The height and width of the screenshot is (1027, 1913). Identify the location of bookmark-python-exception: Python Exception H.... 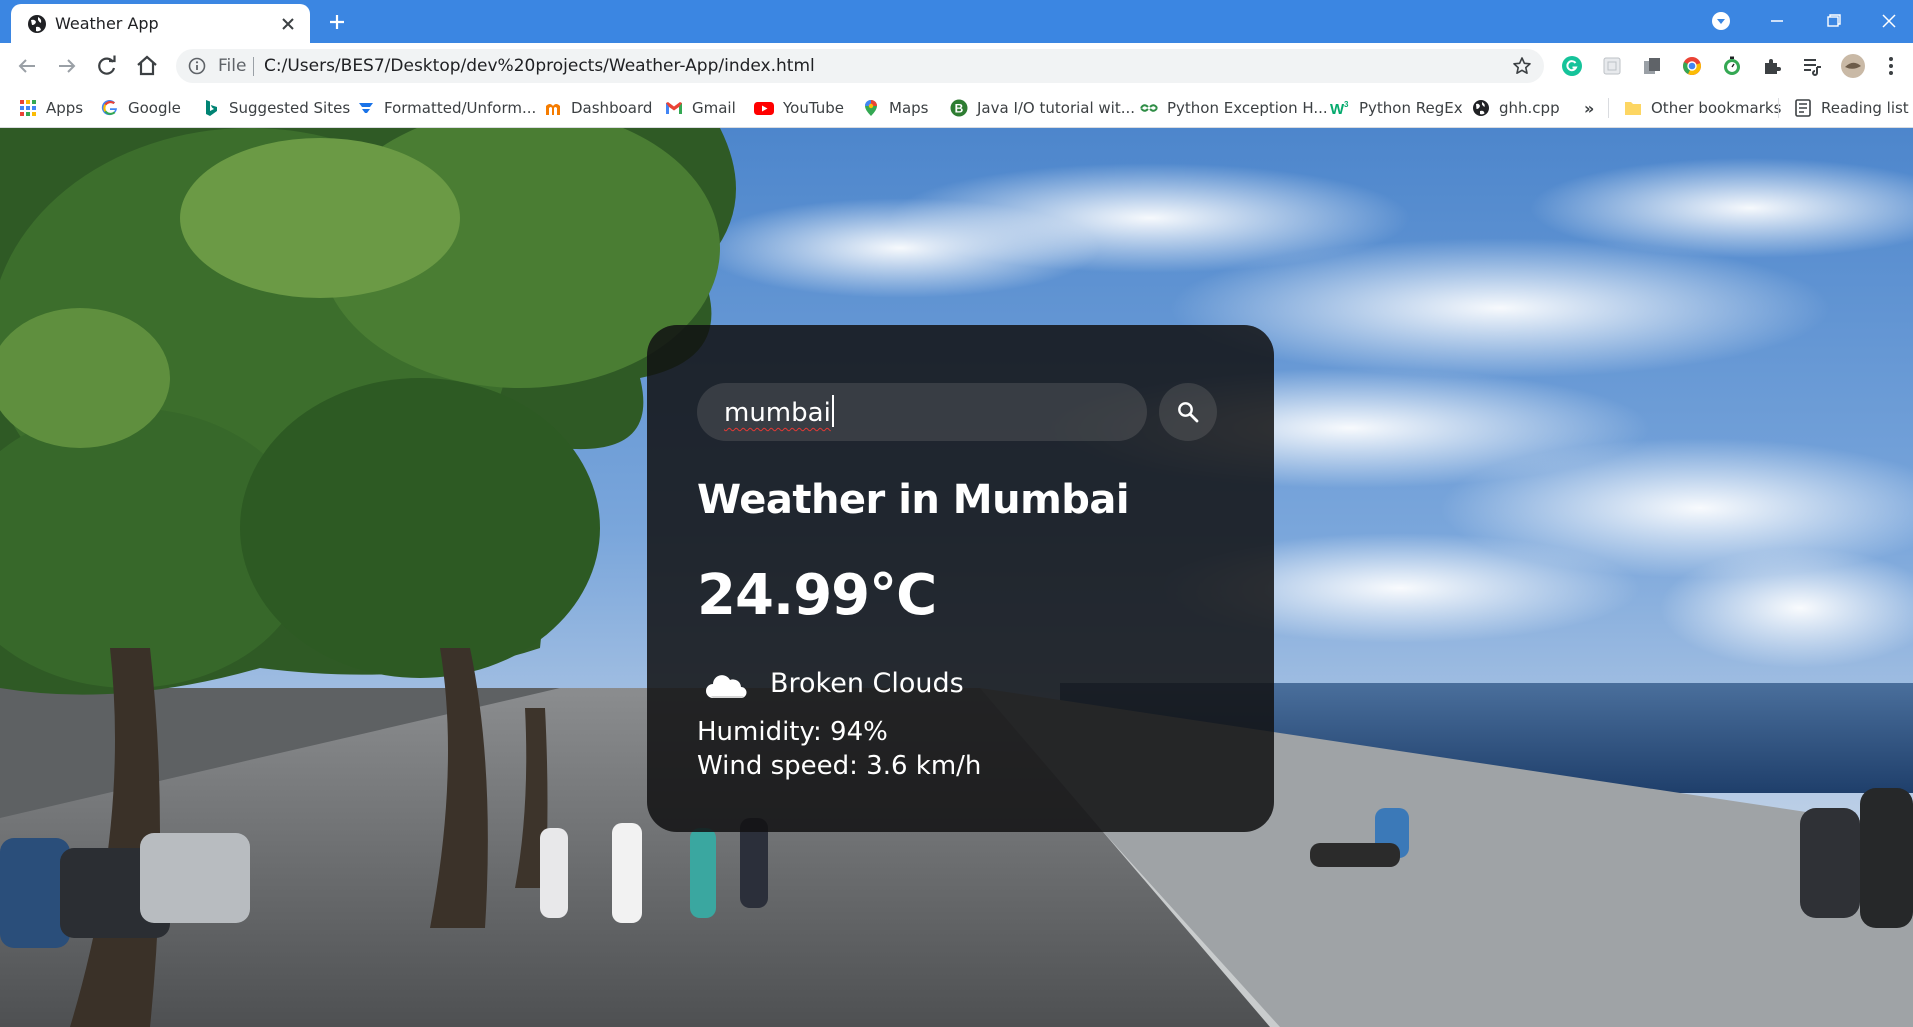
(1234, 108).